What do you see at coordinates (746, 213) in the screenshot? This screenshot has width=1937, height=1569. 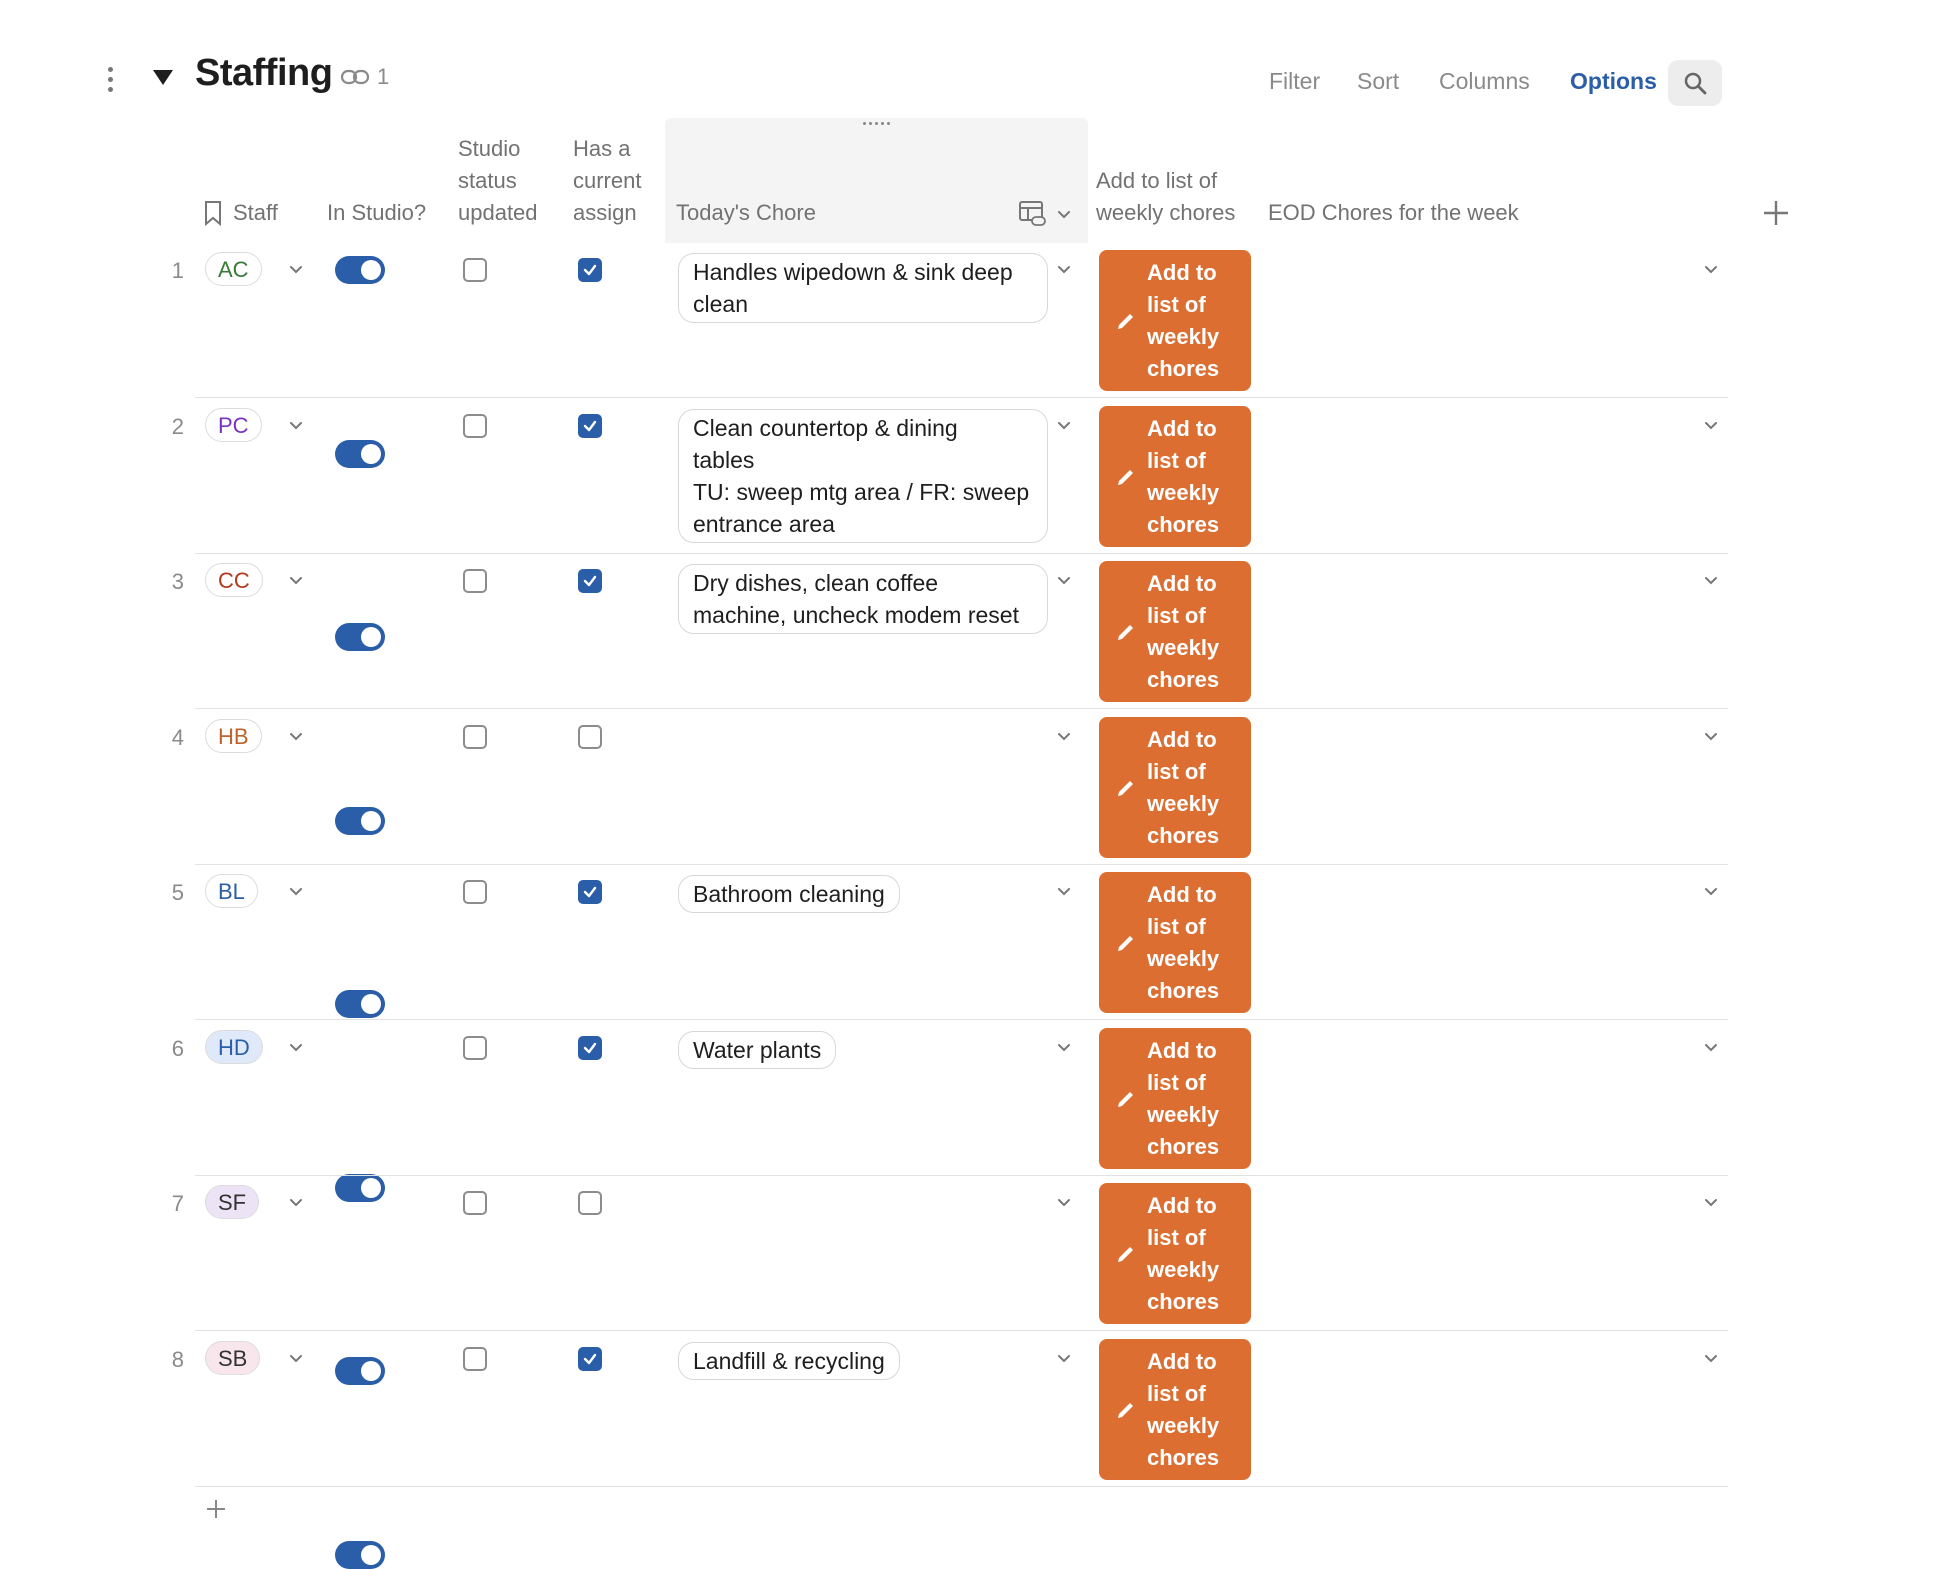 I see `column-header-todays-chore: Today's Chore` at bounding box center [746, 213].